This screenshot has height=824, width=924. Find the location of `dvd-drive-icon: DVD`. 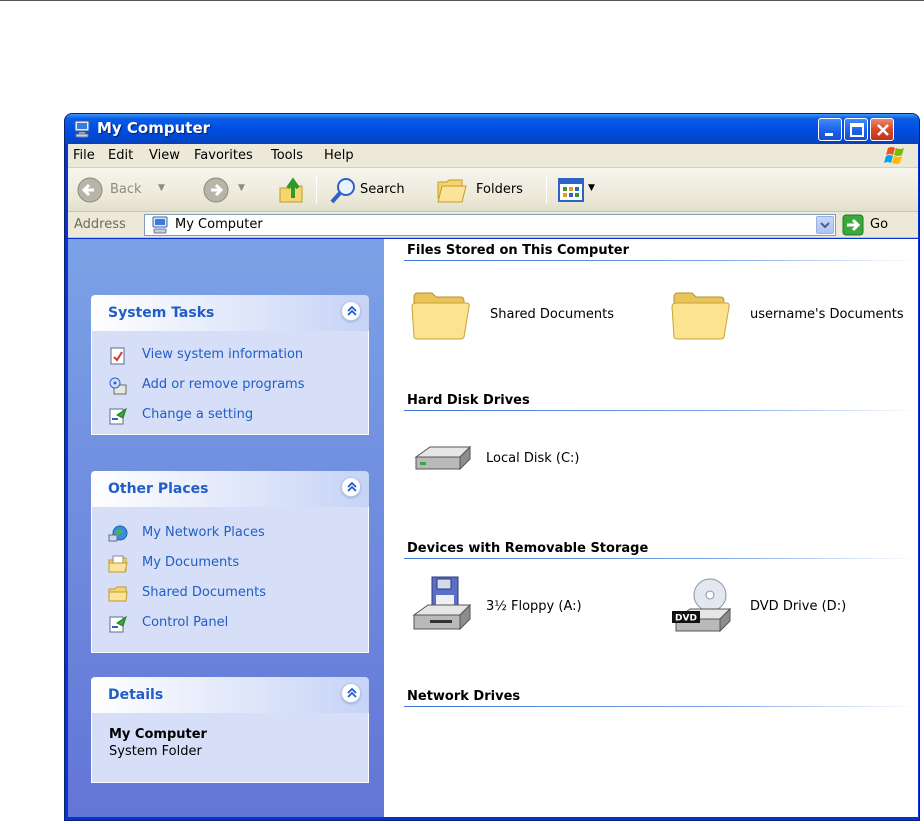

dvd-drive-icon: DVD is located at coordinates (702, 605).